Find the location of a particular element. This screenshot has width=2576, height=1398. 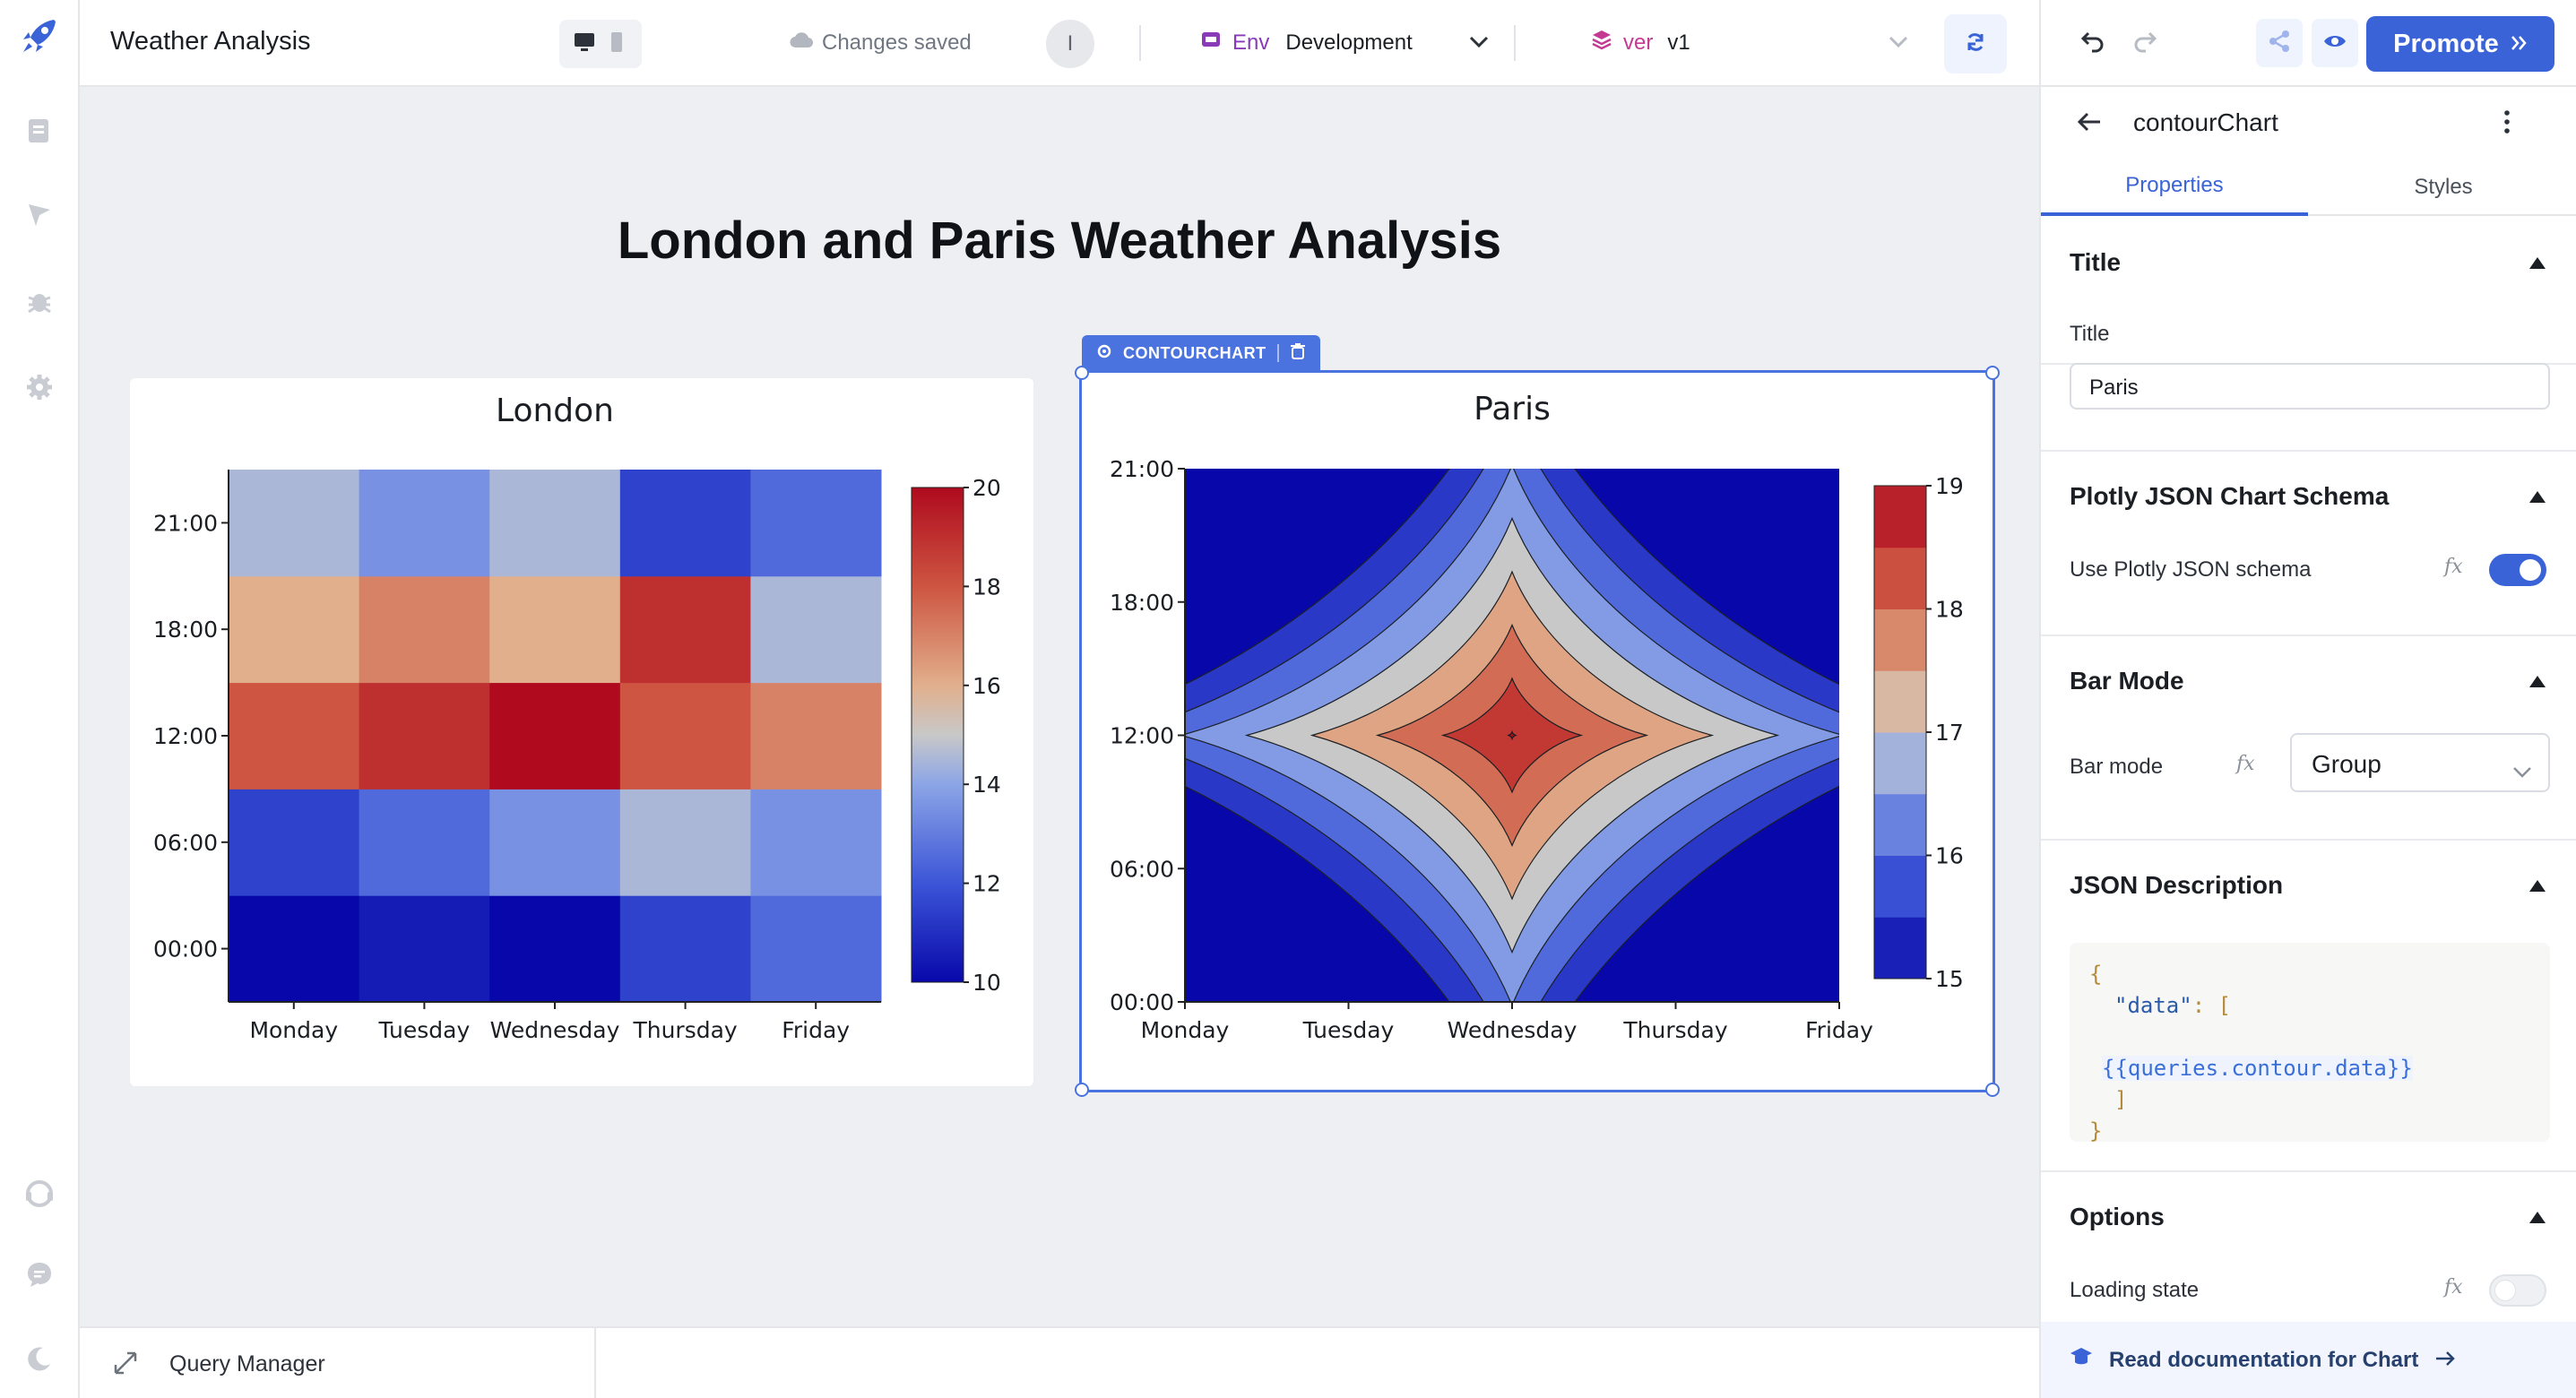

colorbar-tick-label: 12 is located at coordinates (986, 884).